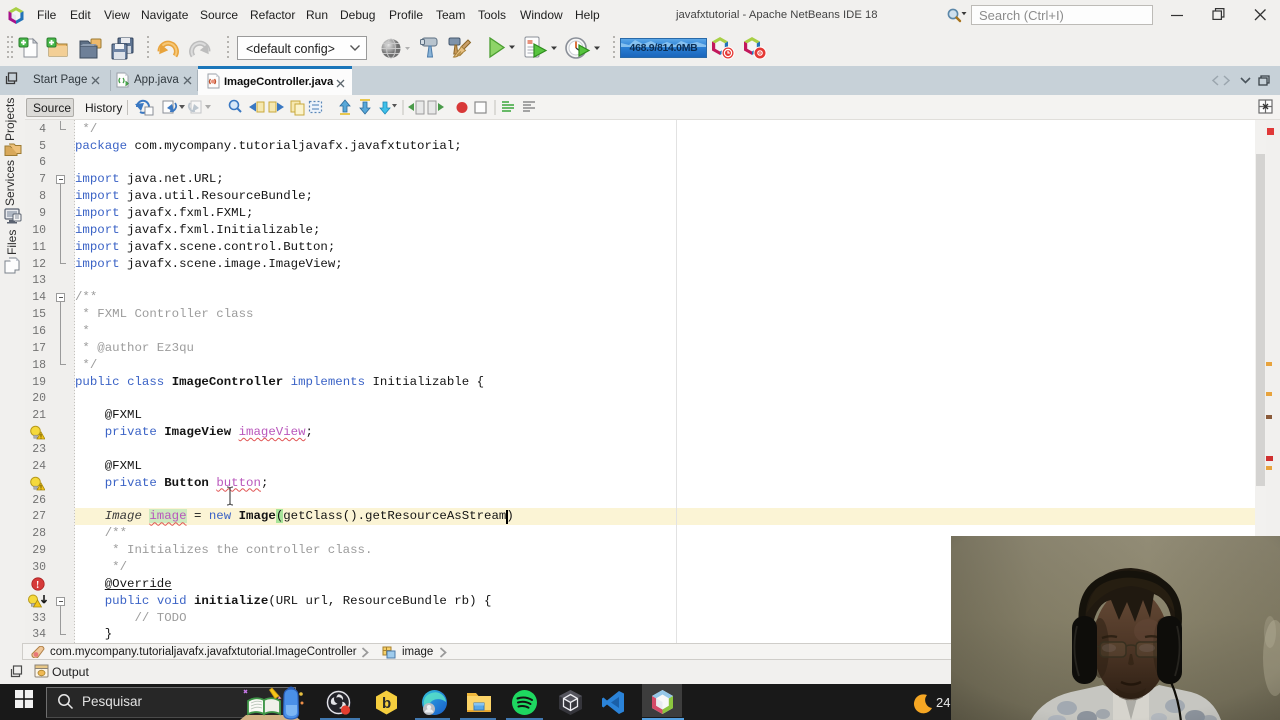 This screenshot has height=720, width=1280. I want to click on svg-text: b, so click(386, 703).